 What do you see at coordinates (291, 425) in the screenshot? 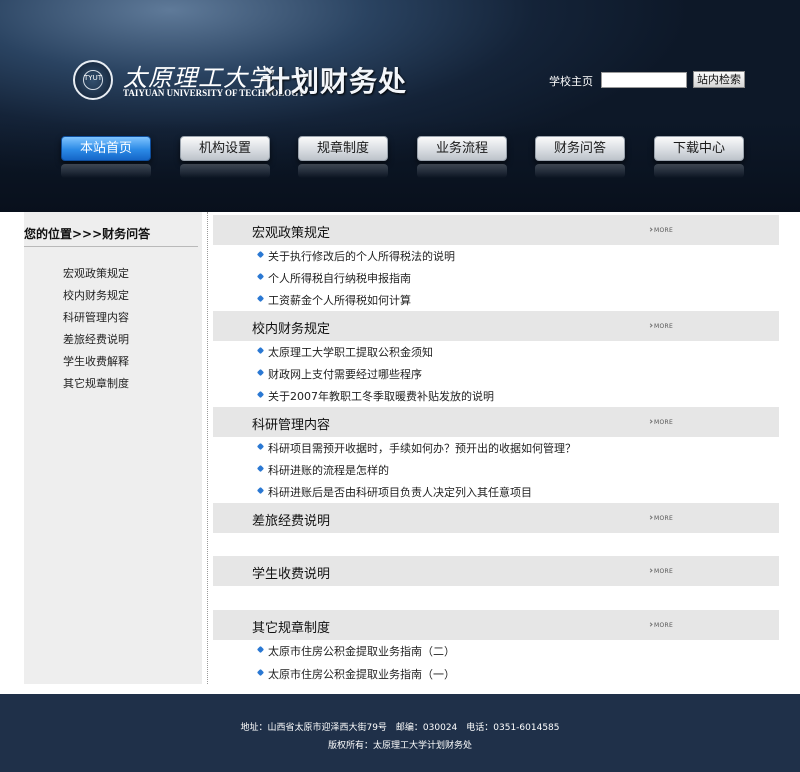
I see `section-title: 科研管理内容` at bounding box center [291, 425].